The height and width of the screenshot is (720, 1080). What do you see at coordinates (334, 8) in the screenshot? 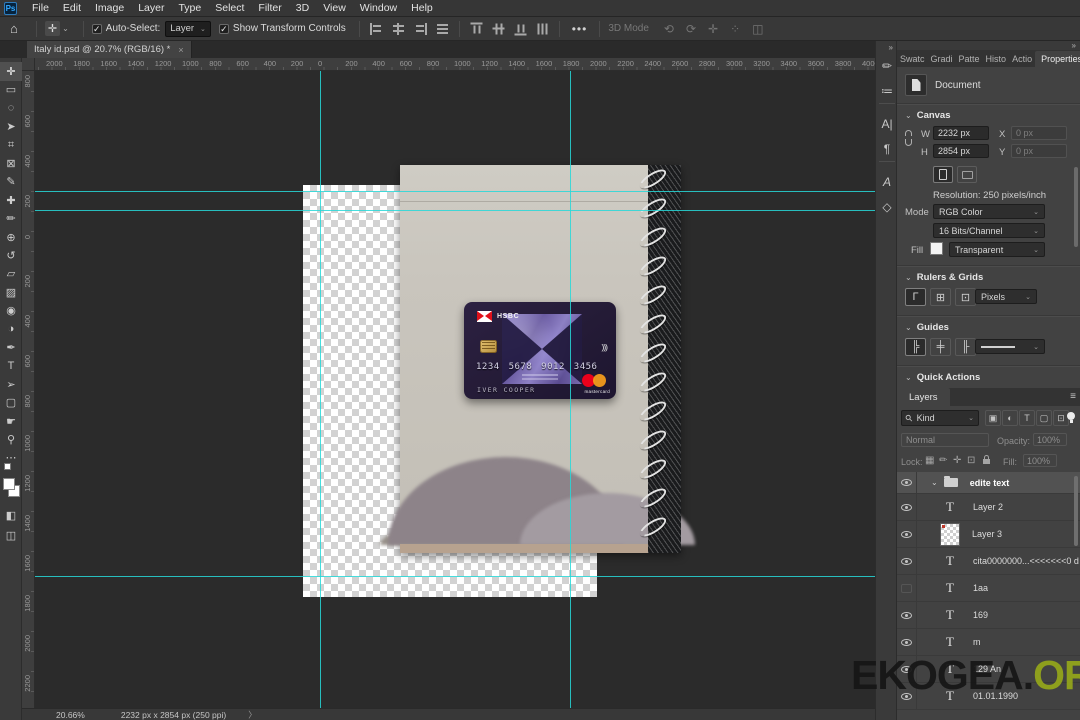
I see `menu-view: View` at bounding box center [334, 8].